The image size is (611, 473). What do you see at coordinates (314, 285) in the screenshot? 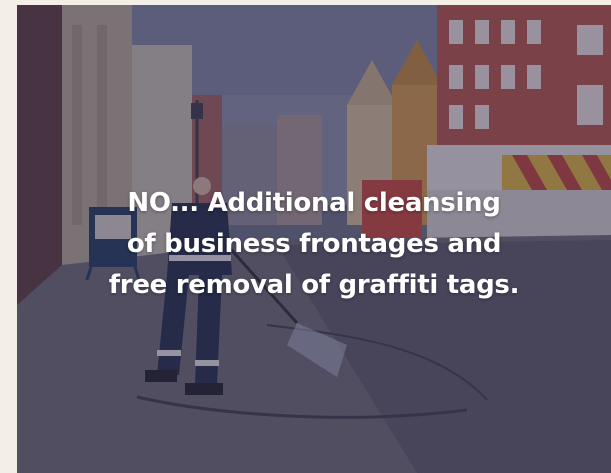
I see `headline-line: free removal of graffiti tags.` at bounding box center [314, 285].